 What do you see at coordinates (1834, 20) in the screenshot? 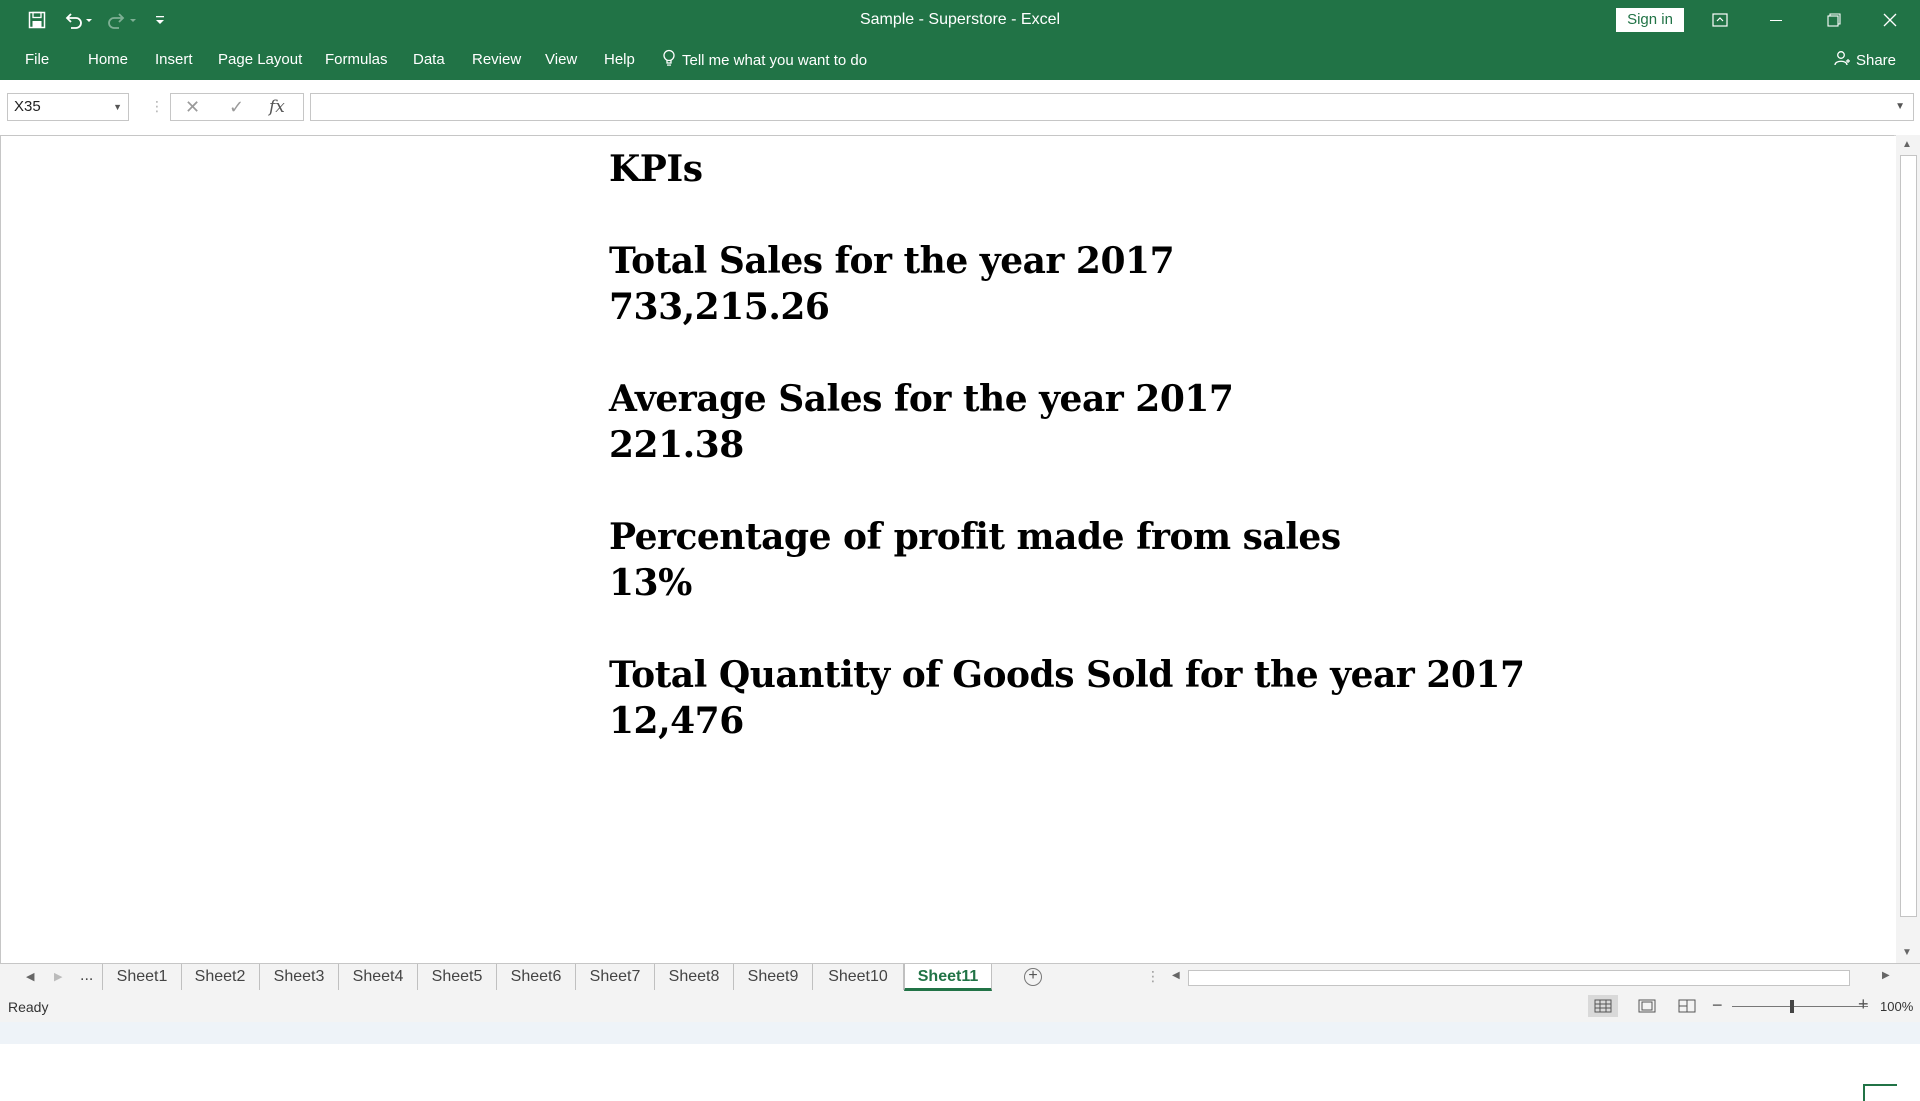
I see `restore-icon` at bounding box center [1834, 20].